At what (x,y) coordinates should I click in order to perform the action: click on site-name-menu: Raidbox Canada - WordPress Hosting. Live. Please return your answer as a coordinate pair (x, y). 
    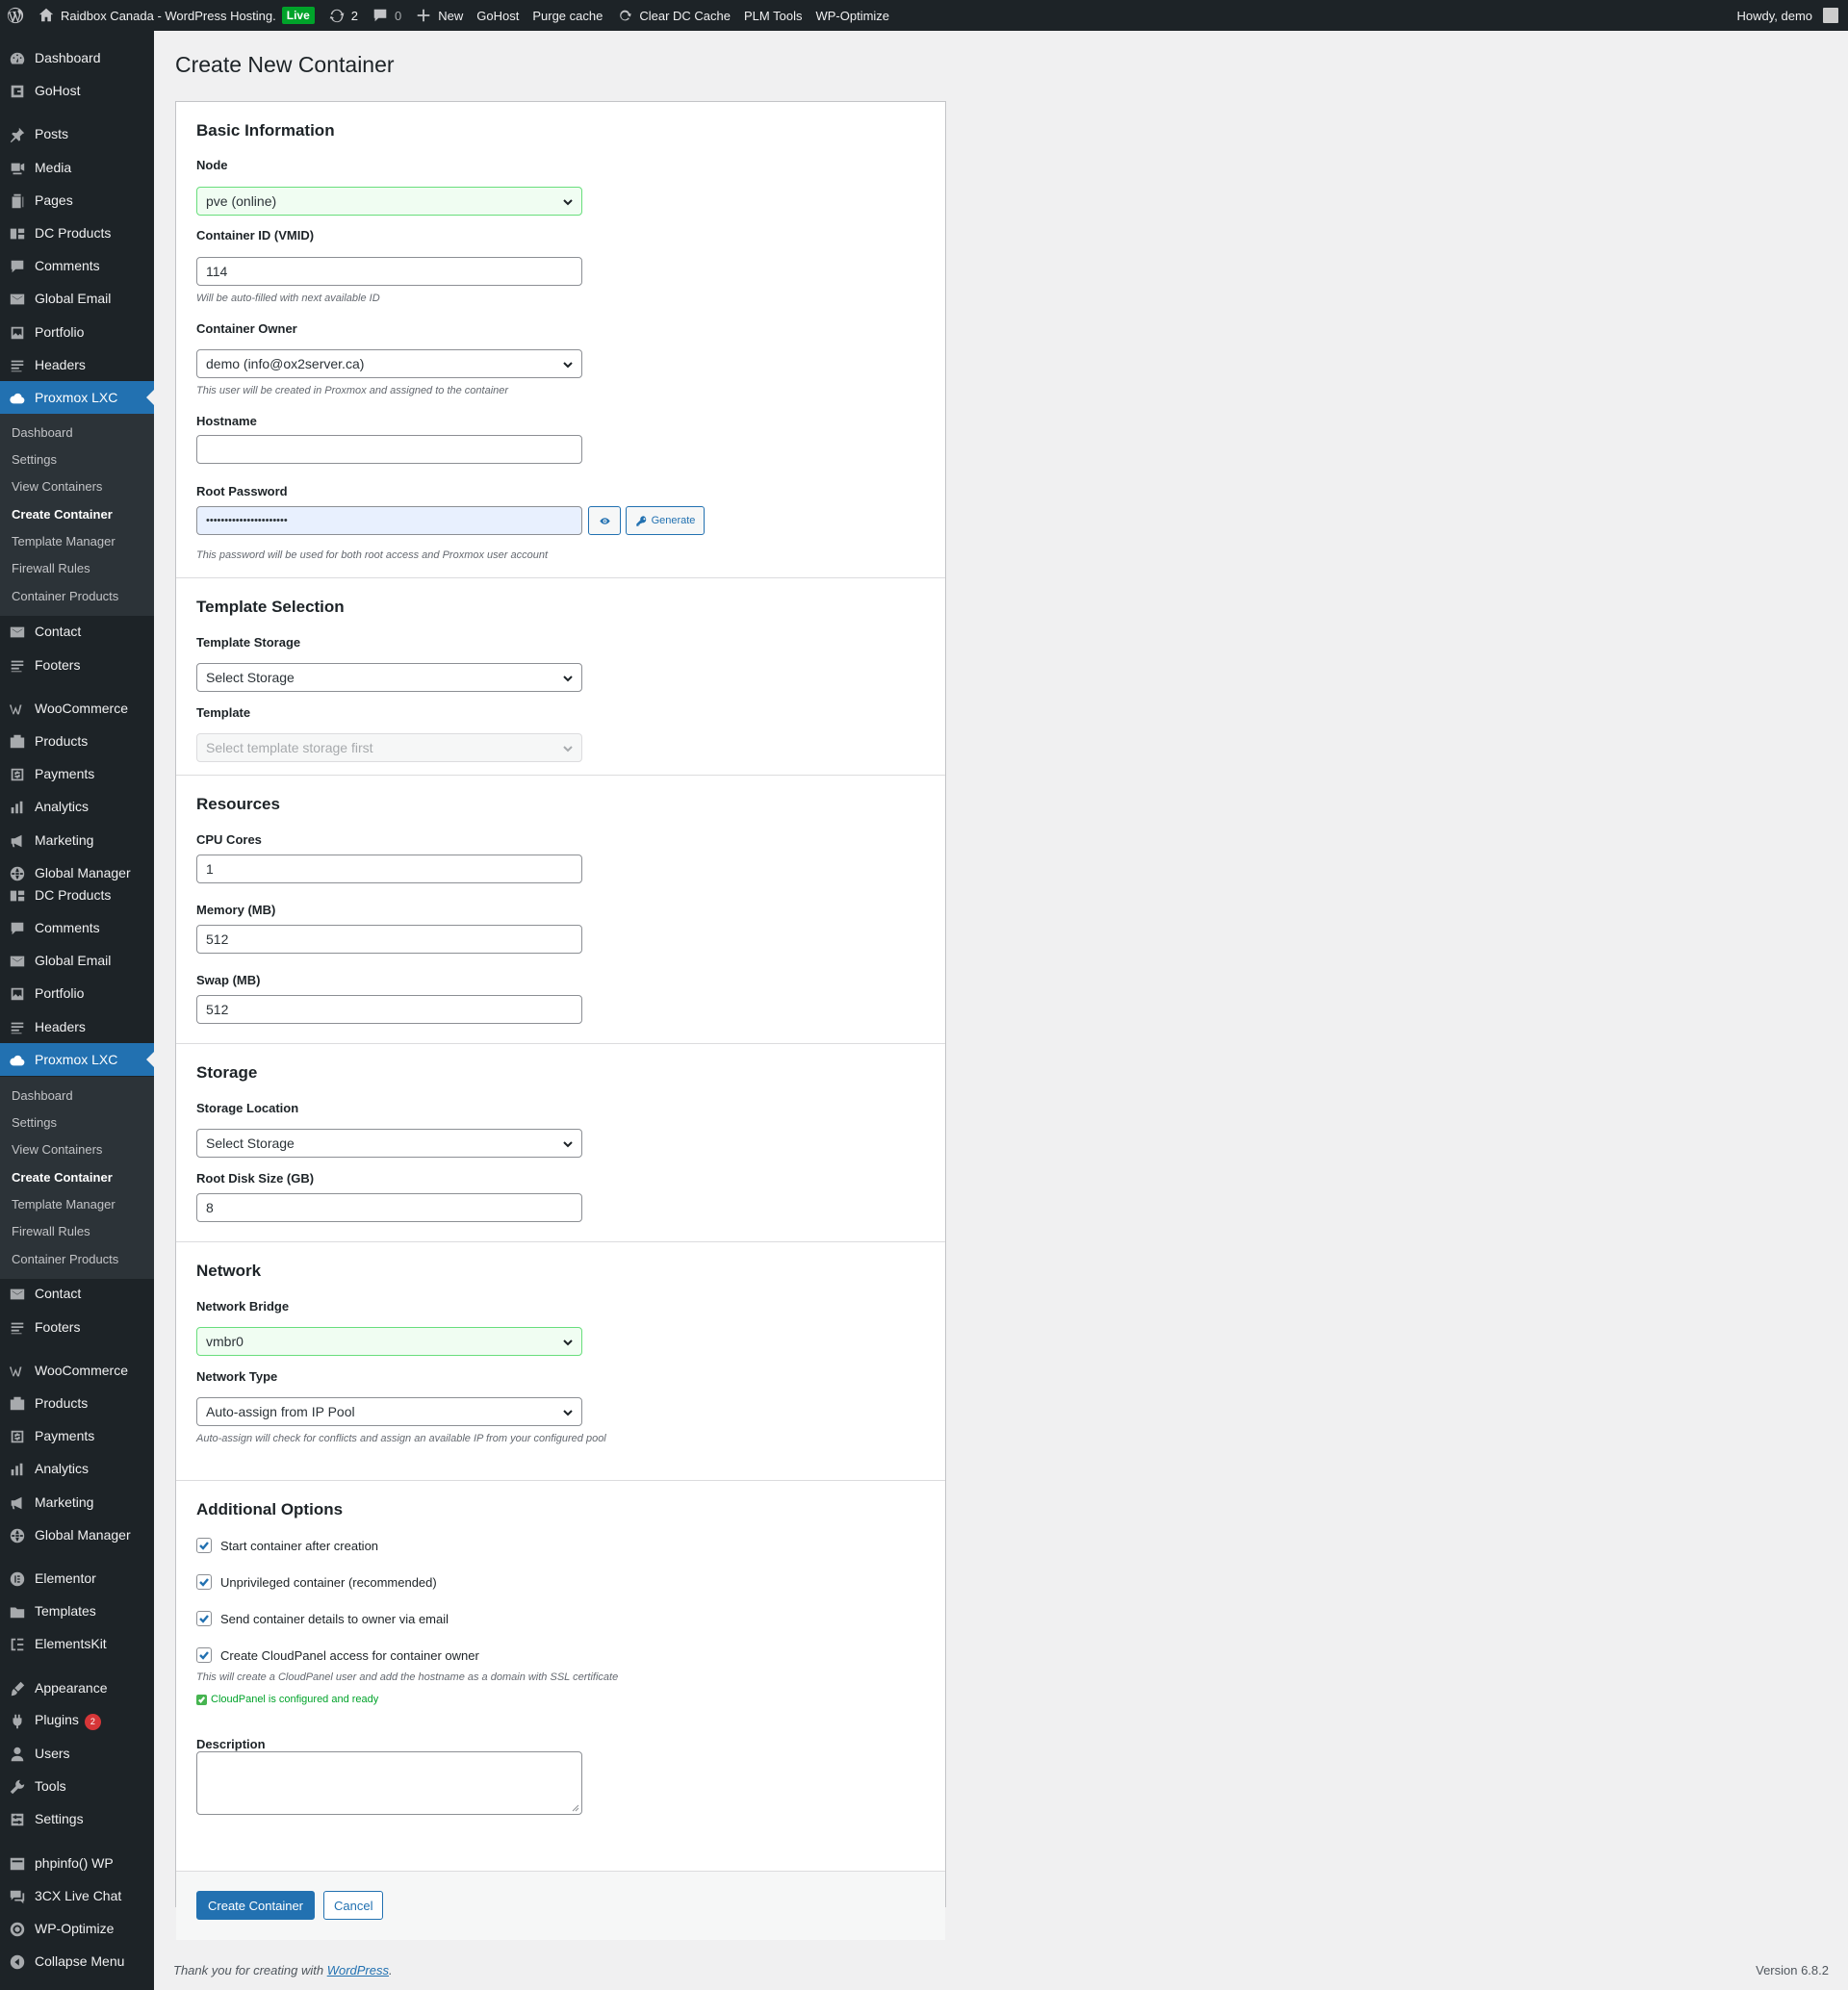
    Looking at the image, I should click on (176, 15).